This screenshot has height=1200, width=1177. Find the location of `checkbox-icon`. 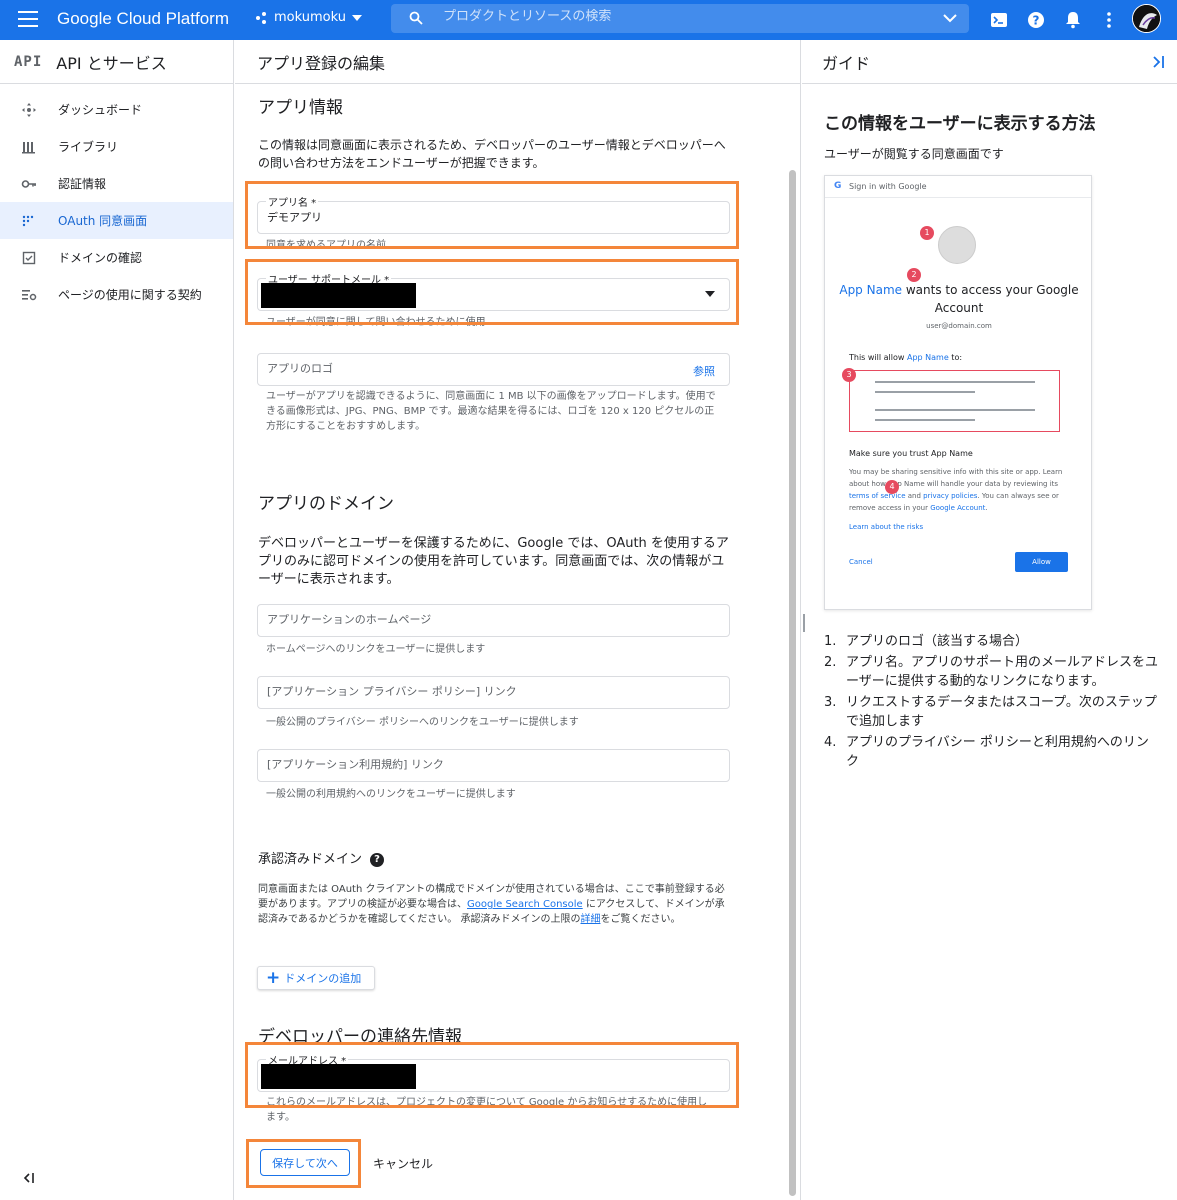

checkbox-icon is located at coordinates (29, 258).